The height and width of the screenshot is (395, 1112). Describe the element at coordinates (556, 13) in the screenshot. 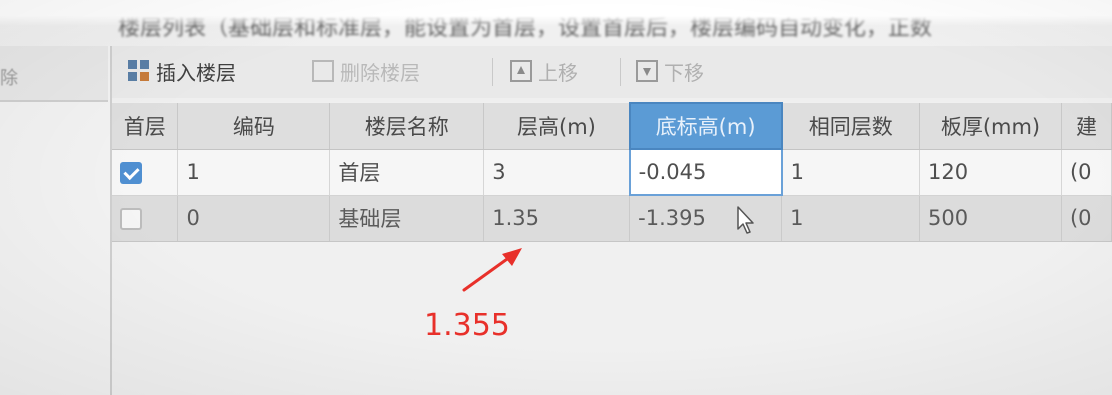

I see `glare-band` at that location.